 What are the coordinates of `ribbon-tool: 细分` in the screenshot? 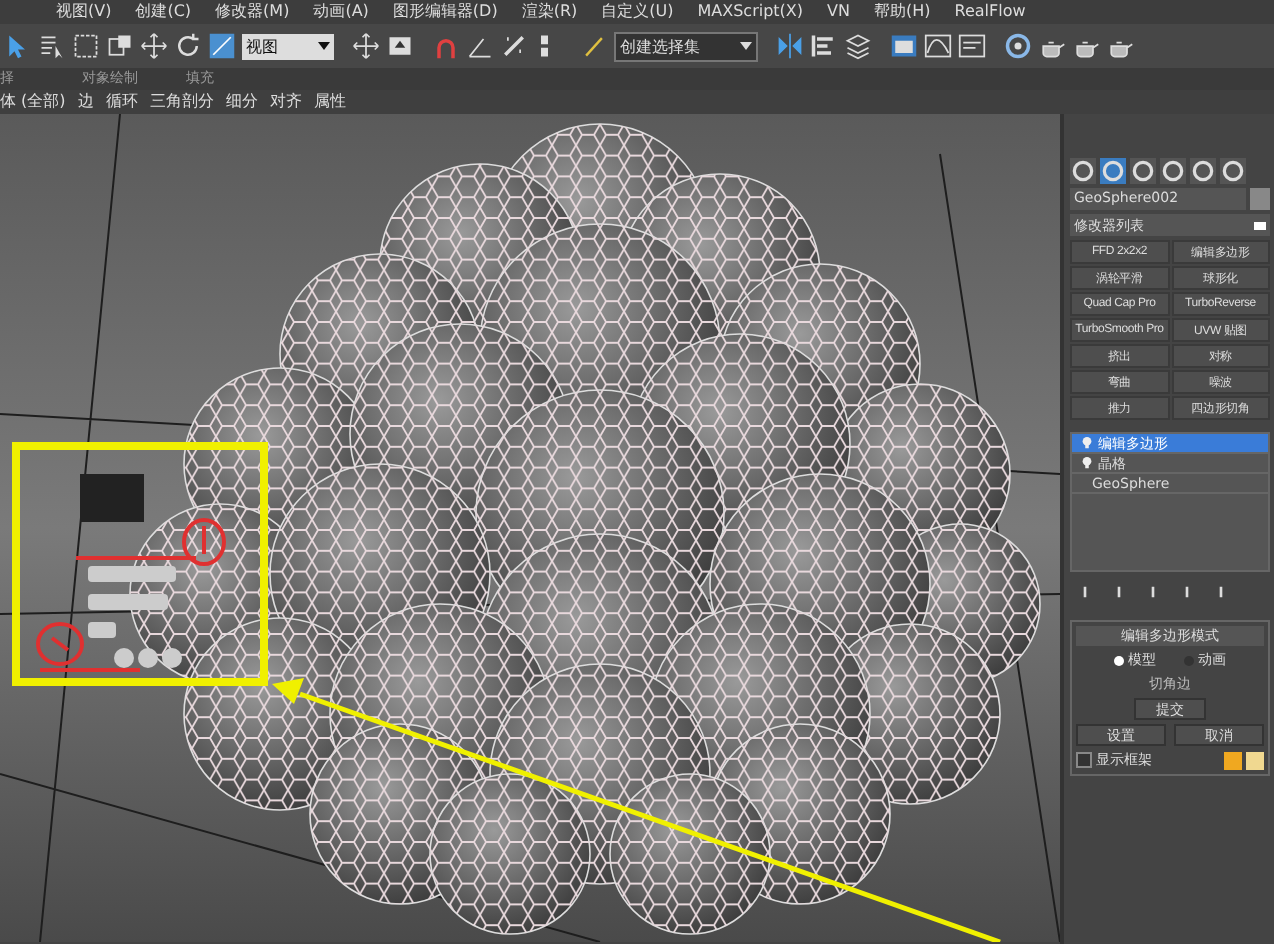 It's located at (241, 102).